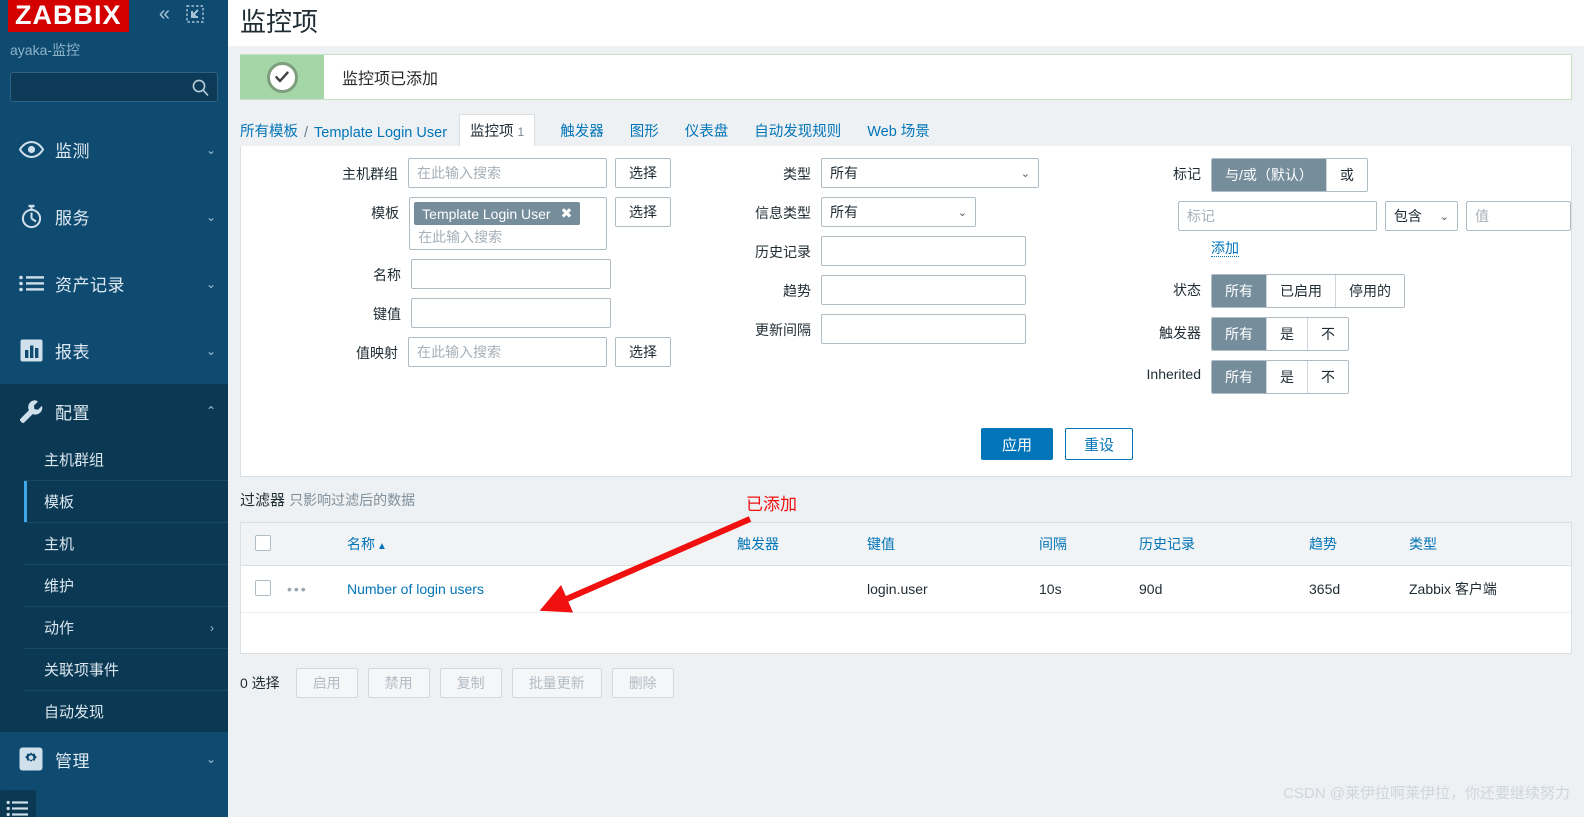 This screenshot has height=817, width=1584. I want to click on triggers-group: 所有 是 不, so click(1280, 334).